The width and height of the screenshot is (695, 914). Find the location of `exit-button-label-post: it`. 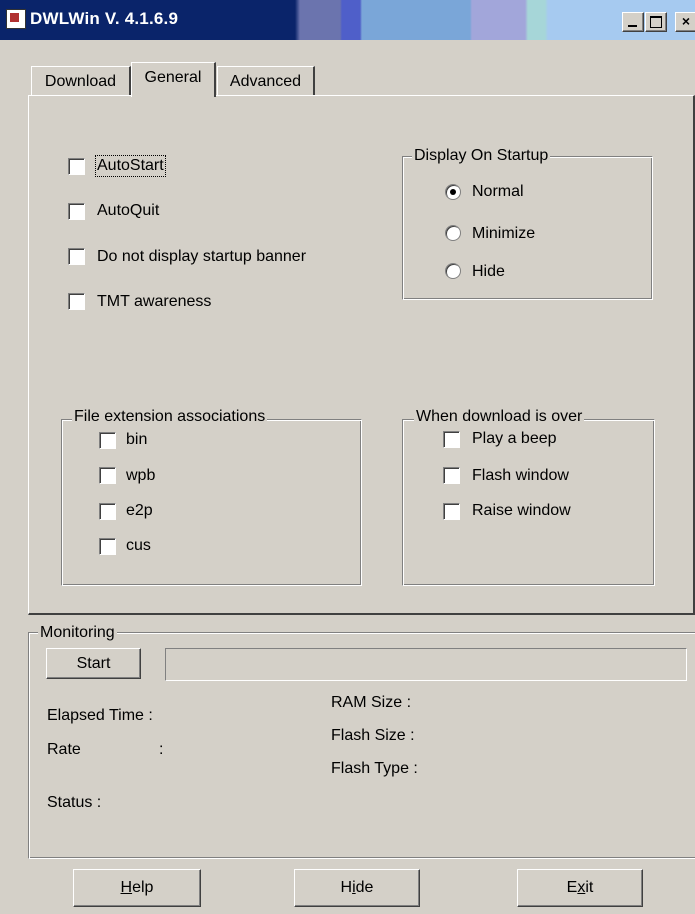

exit-button-label-post: it is located at coordinates (589, 887).